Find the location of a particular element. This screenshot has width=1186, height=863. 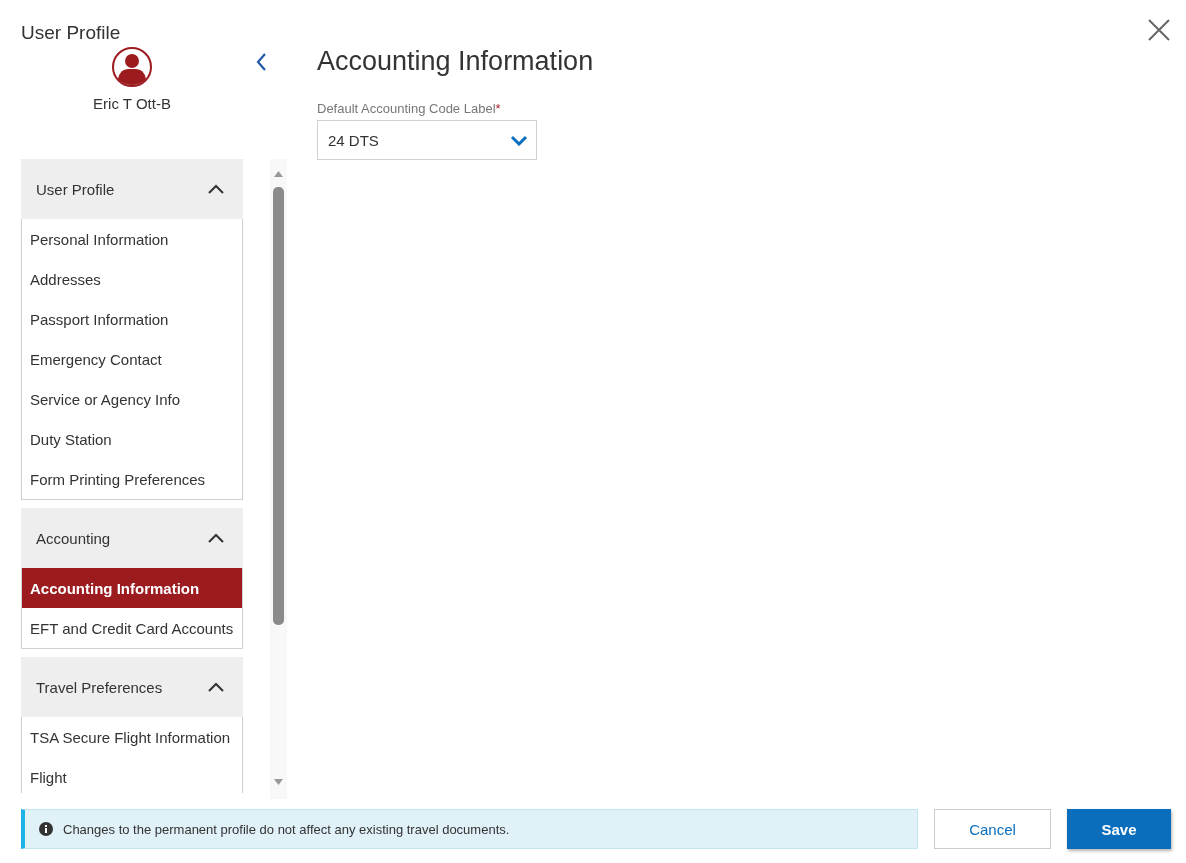

section-header: Travel Preferences is located at coordinates (132, 687).